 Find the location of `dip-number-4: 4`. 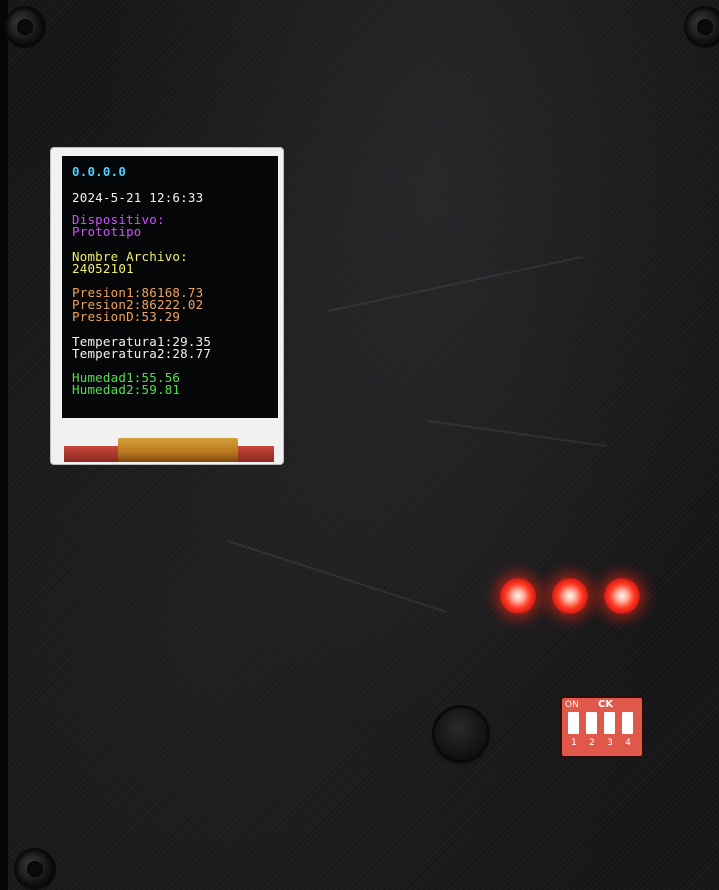

dip-number-4: 4 is located at coordinates (628, 743).